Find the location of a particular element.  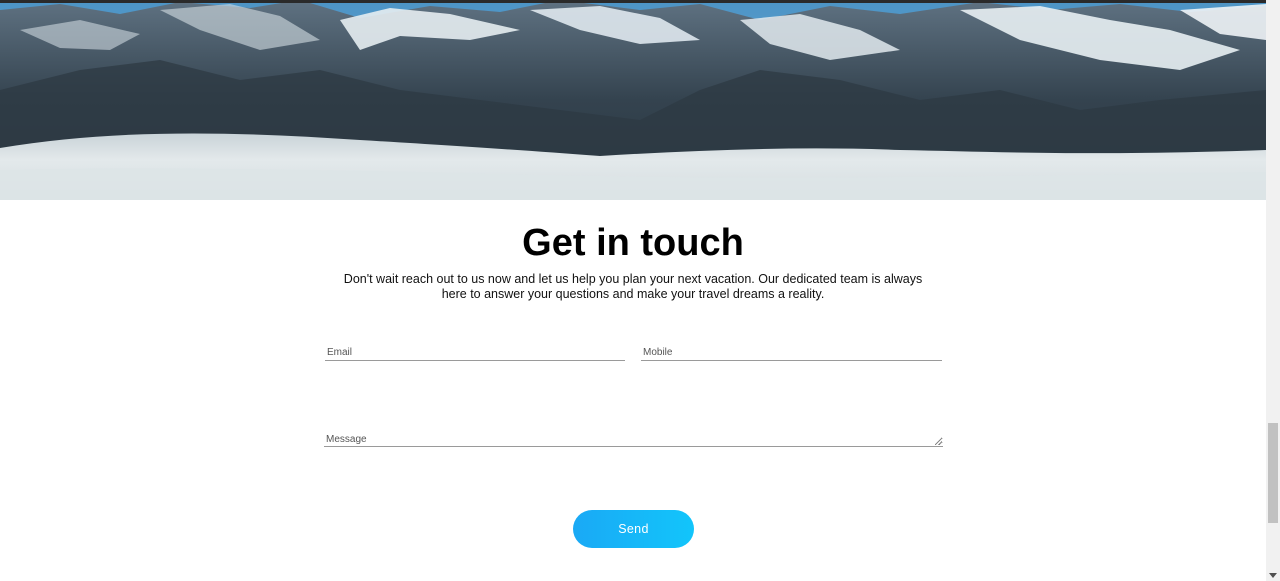

scrollbar-thumb is located at coordinates (1273, 473).